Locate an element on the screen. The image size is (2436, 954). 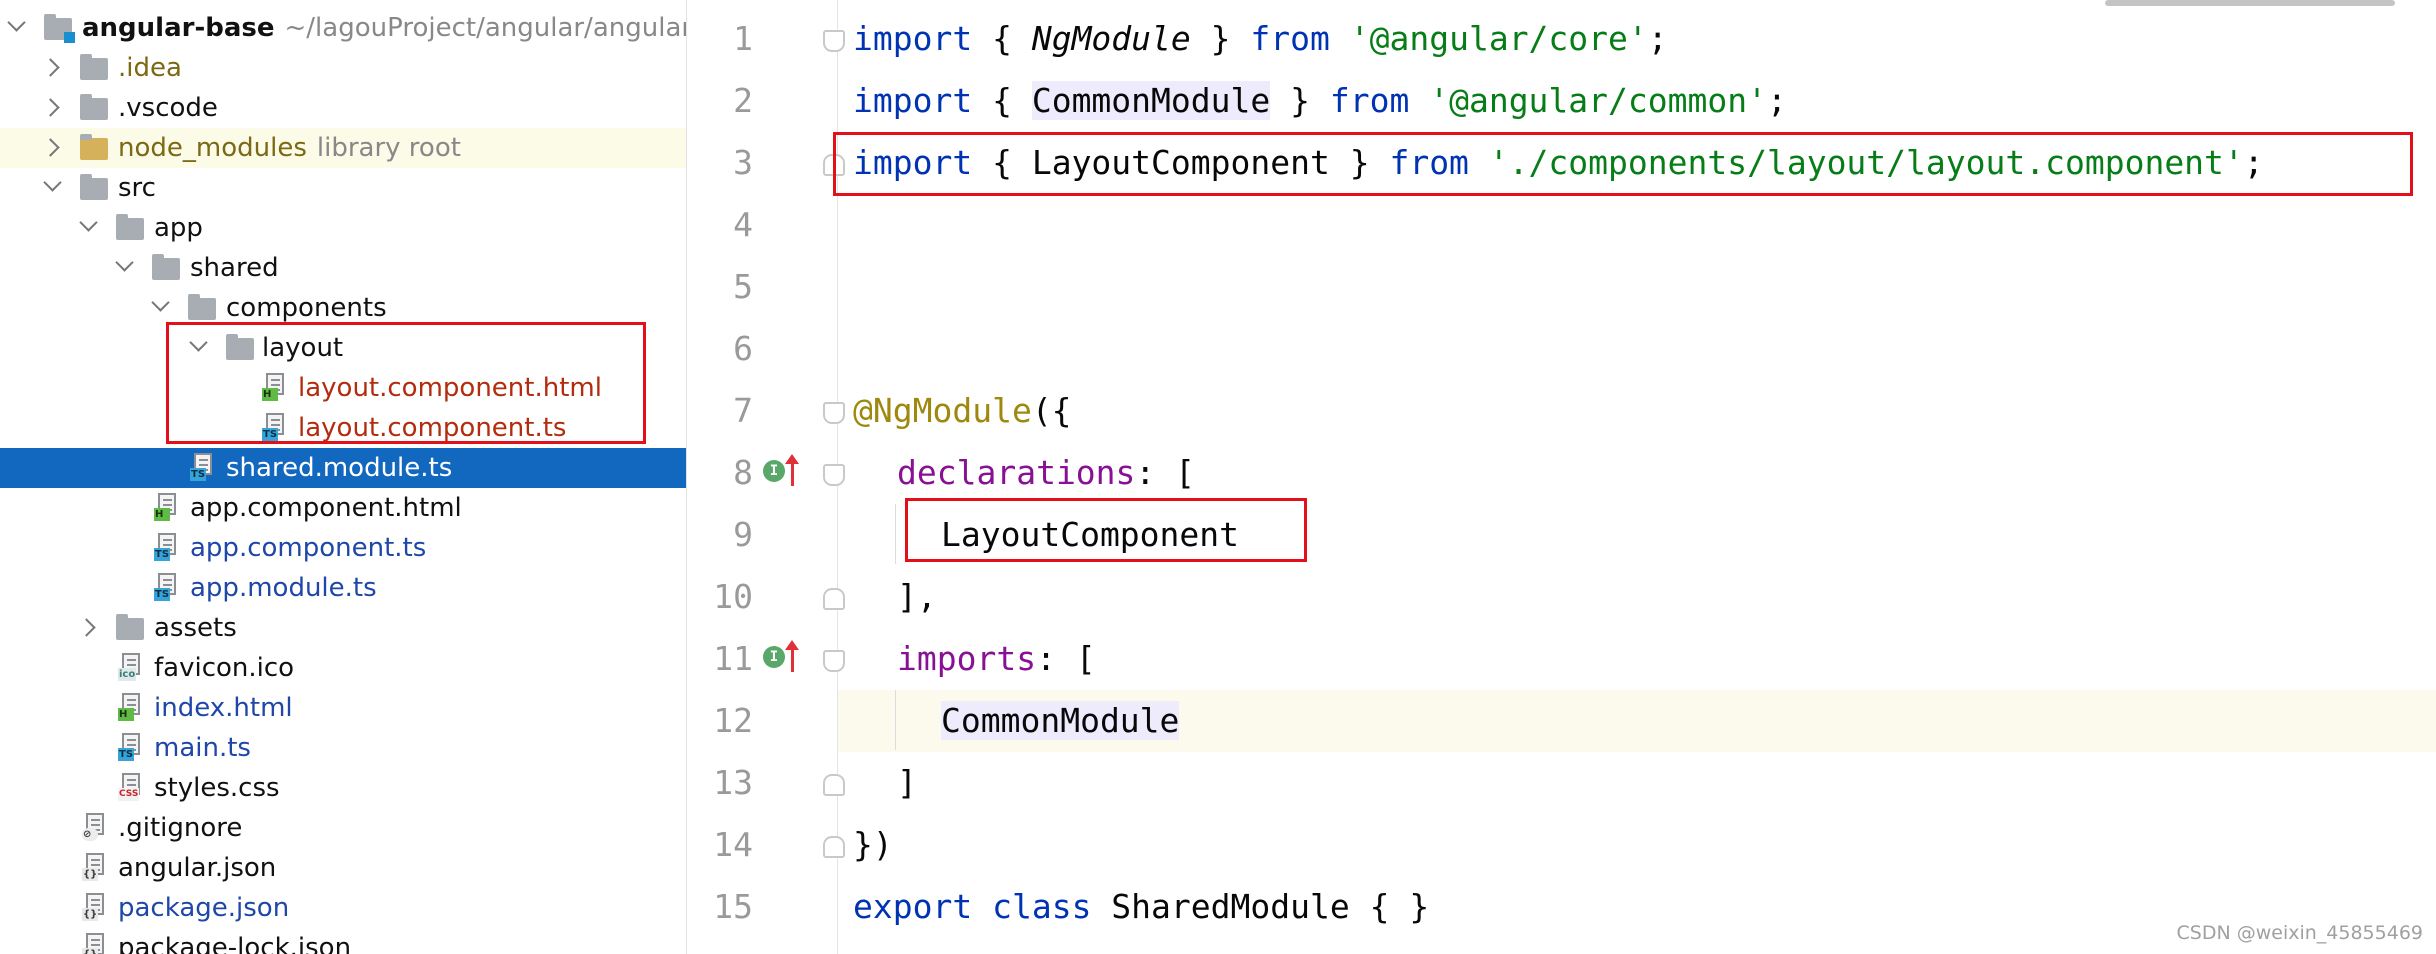
tree-item-idea: .idea is located at coordinates (343, 68).